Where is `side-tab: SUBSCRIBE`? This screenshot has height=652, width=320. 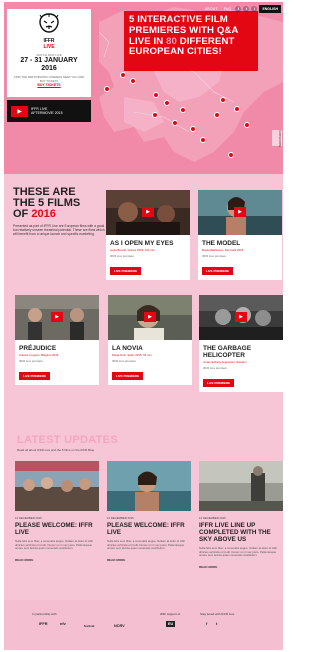
side-tab: SUBSCRIBE is located at coordinates (277, 138).